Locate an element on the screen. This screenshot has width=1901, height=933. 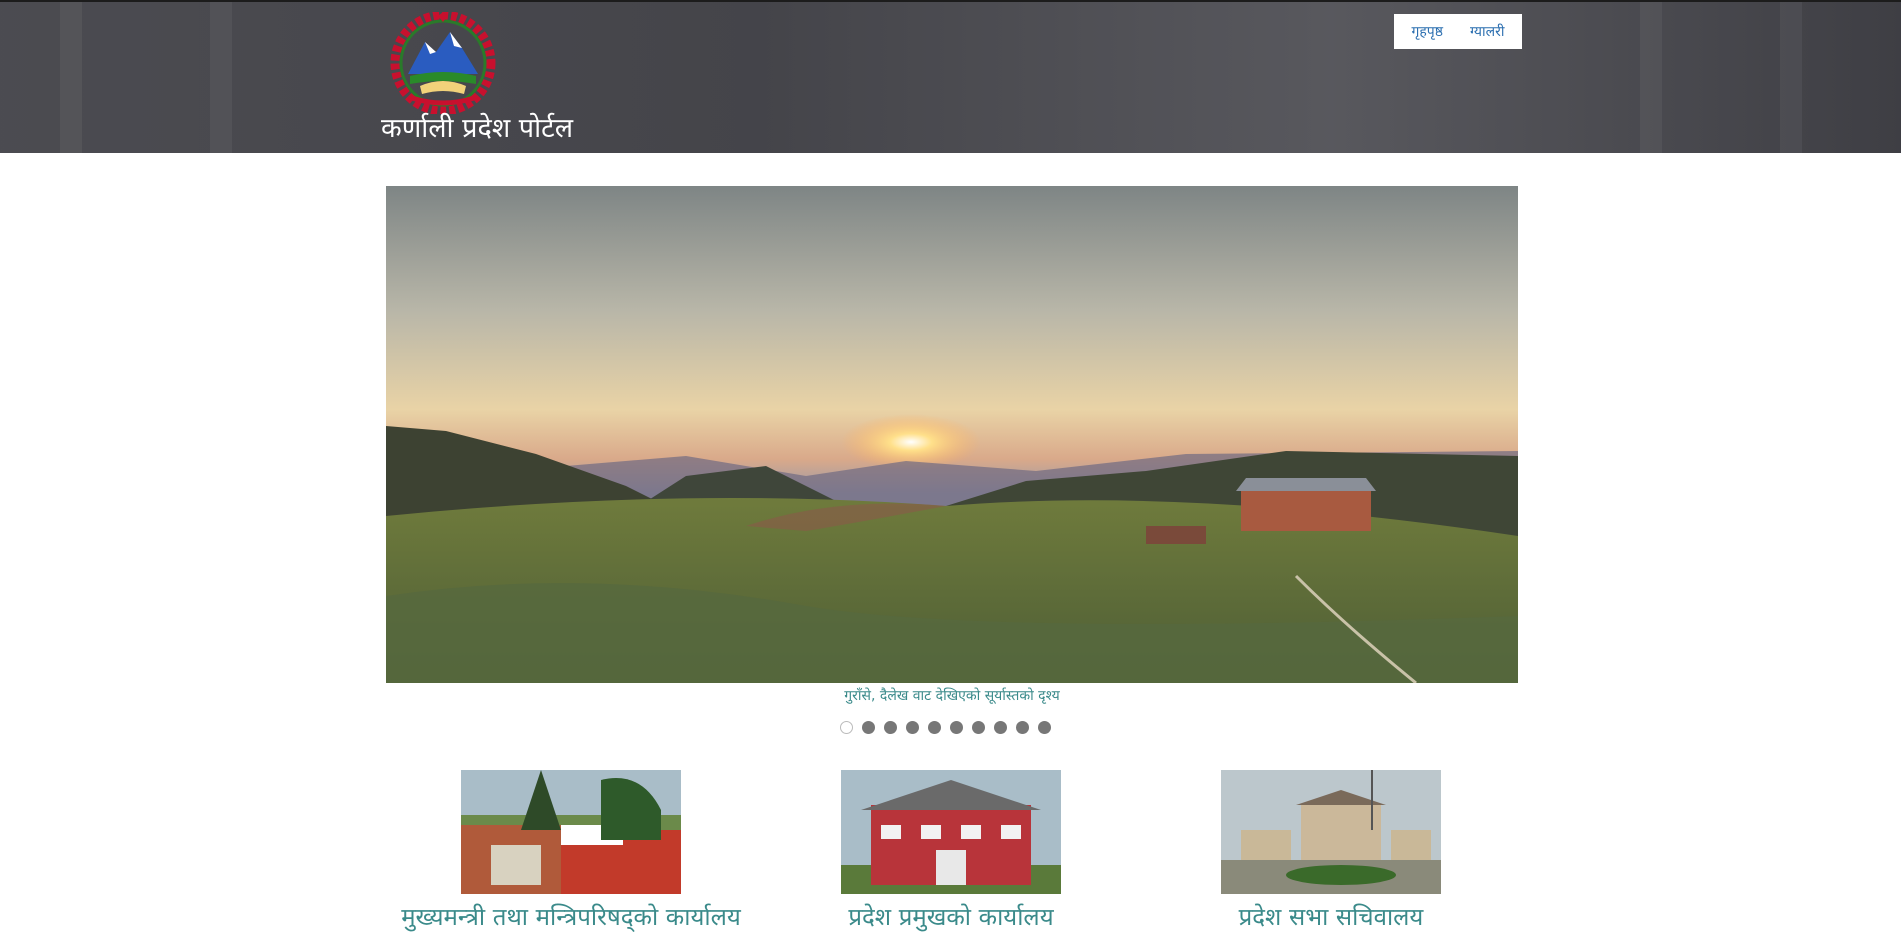
site-title: कर्णाली प्रदेश पोर्टल is located at coordinates (477, 128).